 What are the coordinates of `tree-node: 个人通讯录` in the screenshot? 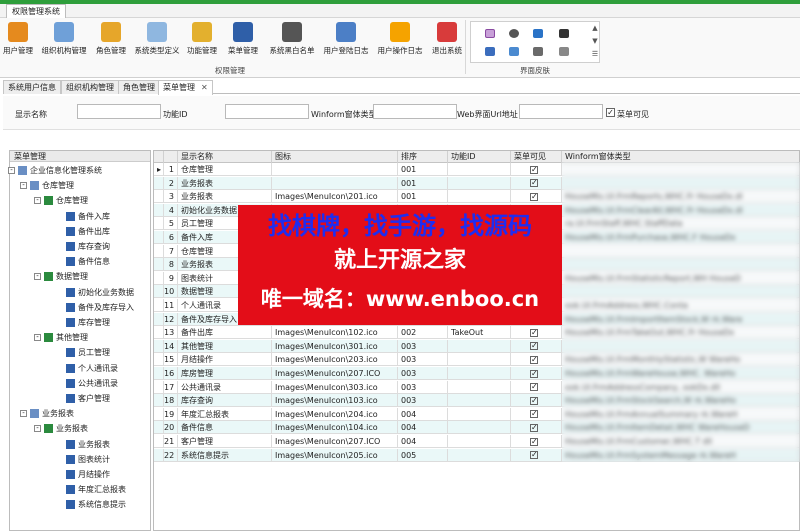 It's located at (92, 369).